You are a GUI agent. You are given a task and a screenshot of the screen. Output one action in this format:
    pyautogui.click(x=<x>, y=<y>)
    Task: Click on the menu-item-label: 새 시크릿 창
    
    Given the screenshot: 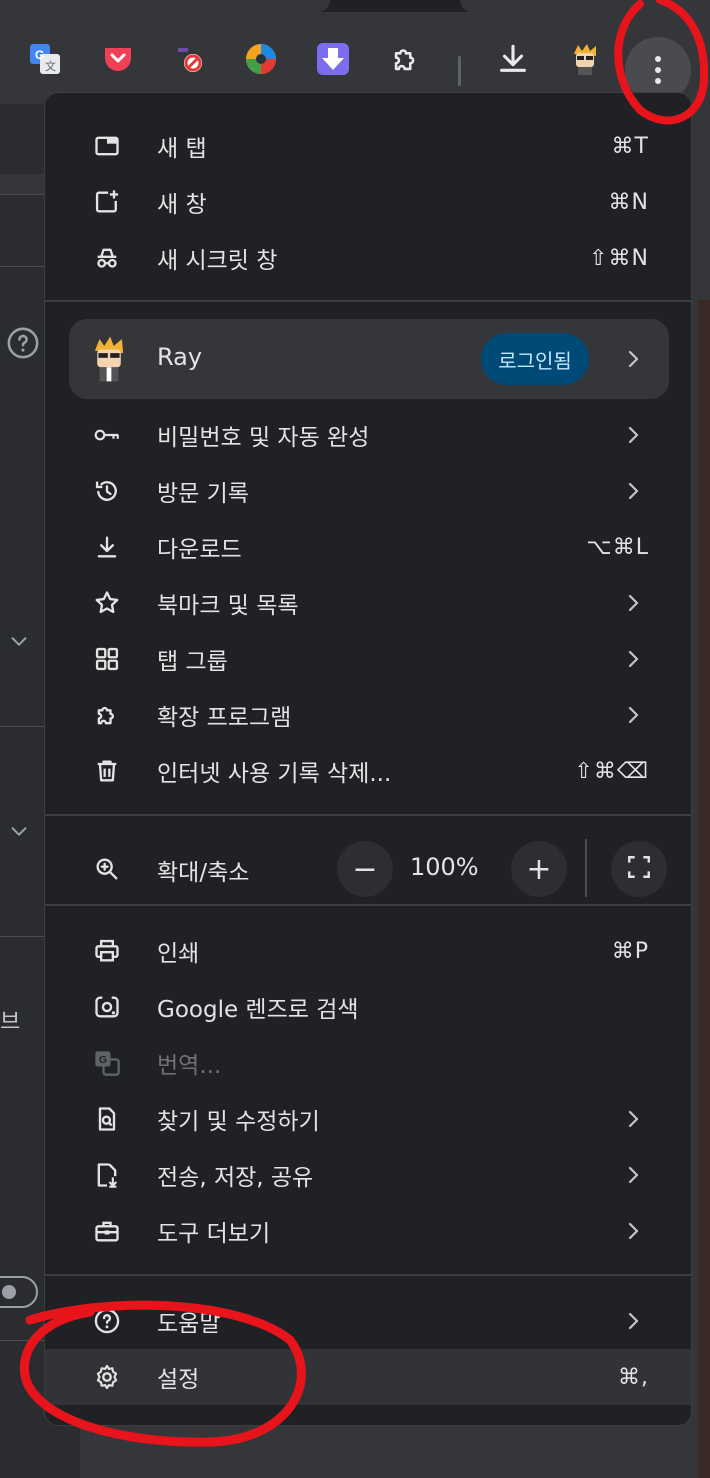 What is the action you would take?
    pyautogui.click(x=217, y=261)
    